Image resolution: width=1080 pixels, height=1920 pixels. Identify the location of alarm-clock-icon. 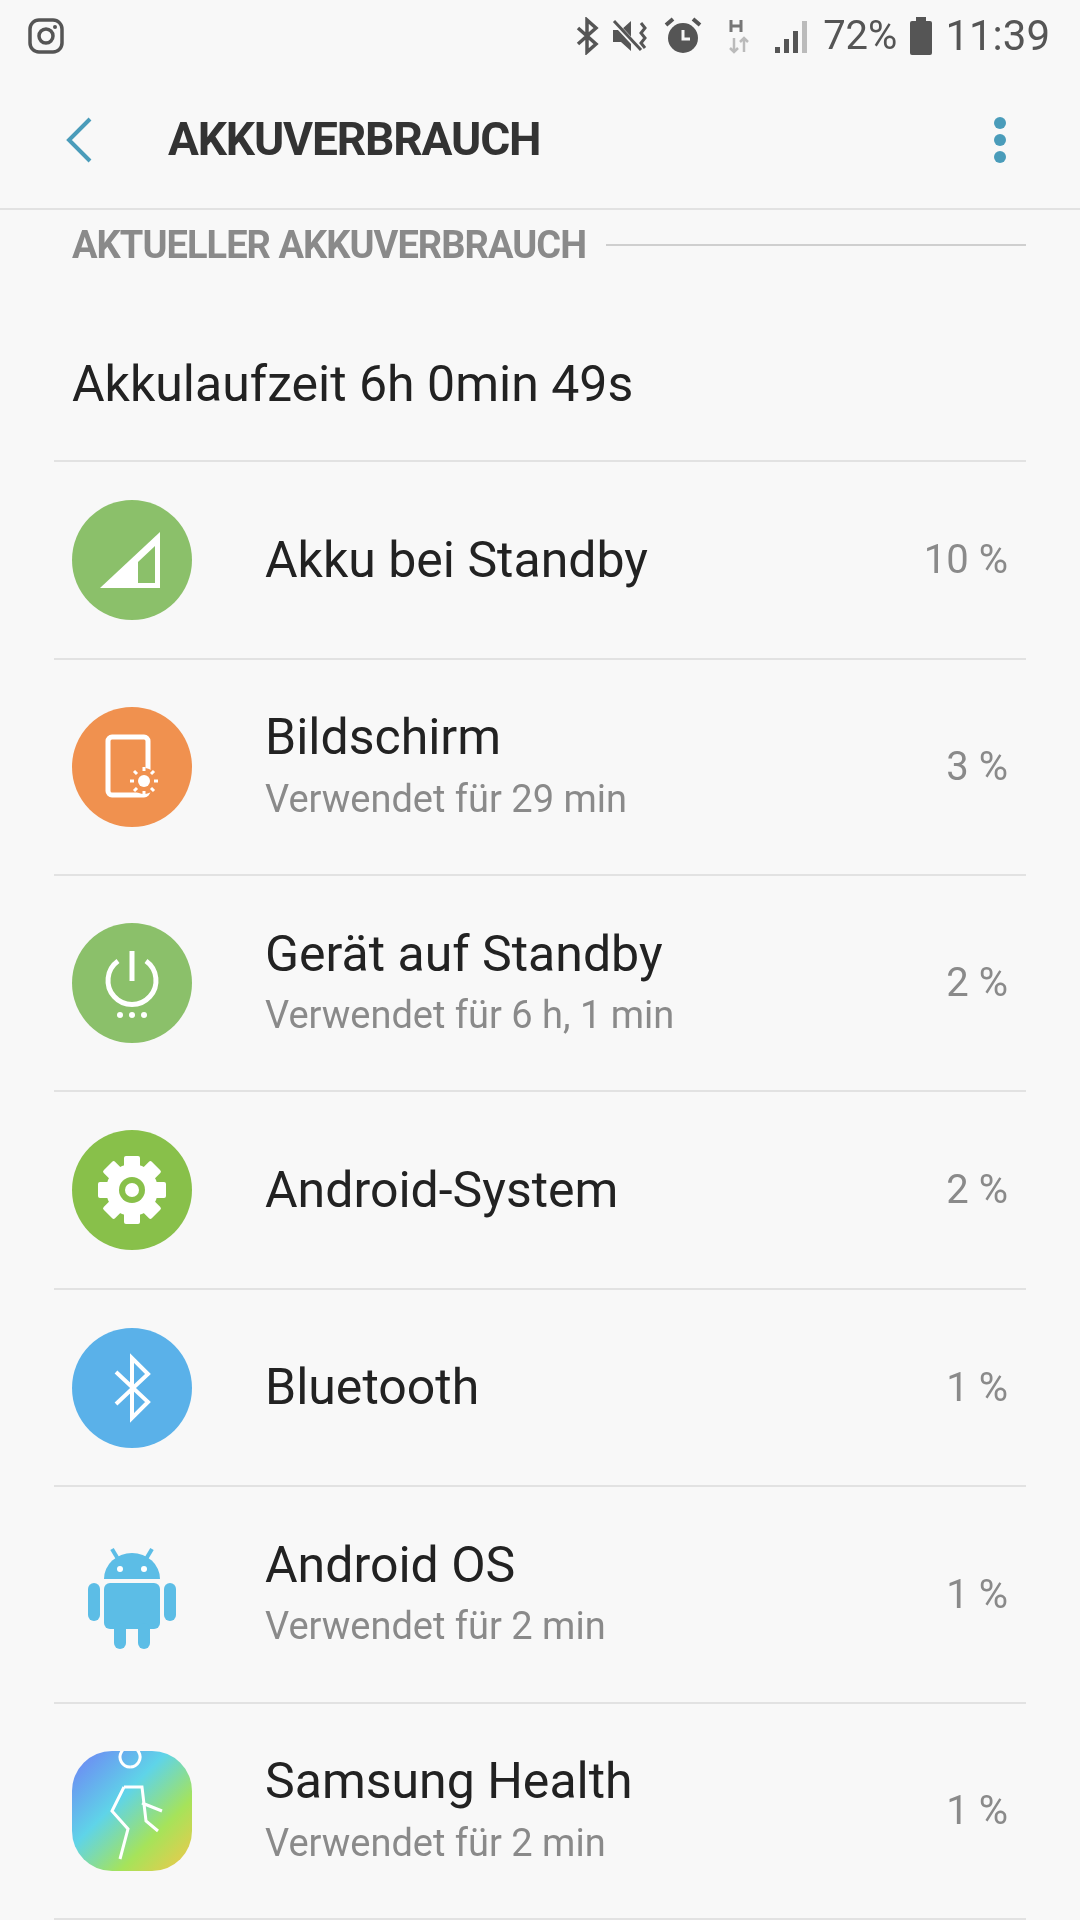
(683, 35).